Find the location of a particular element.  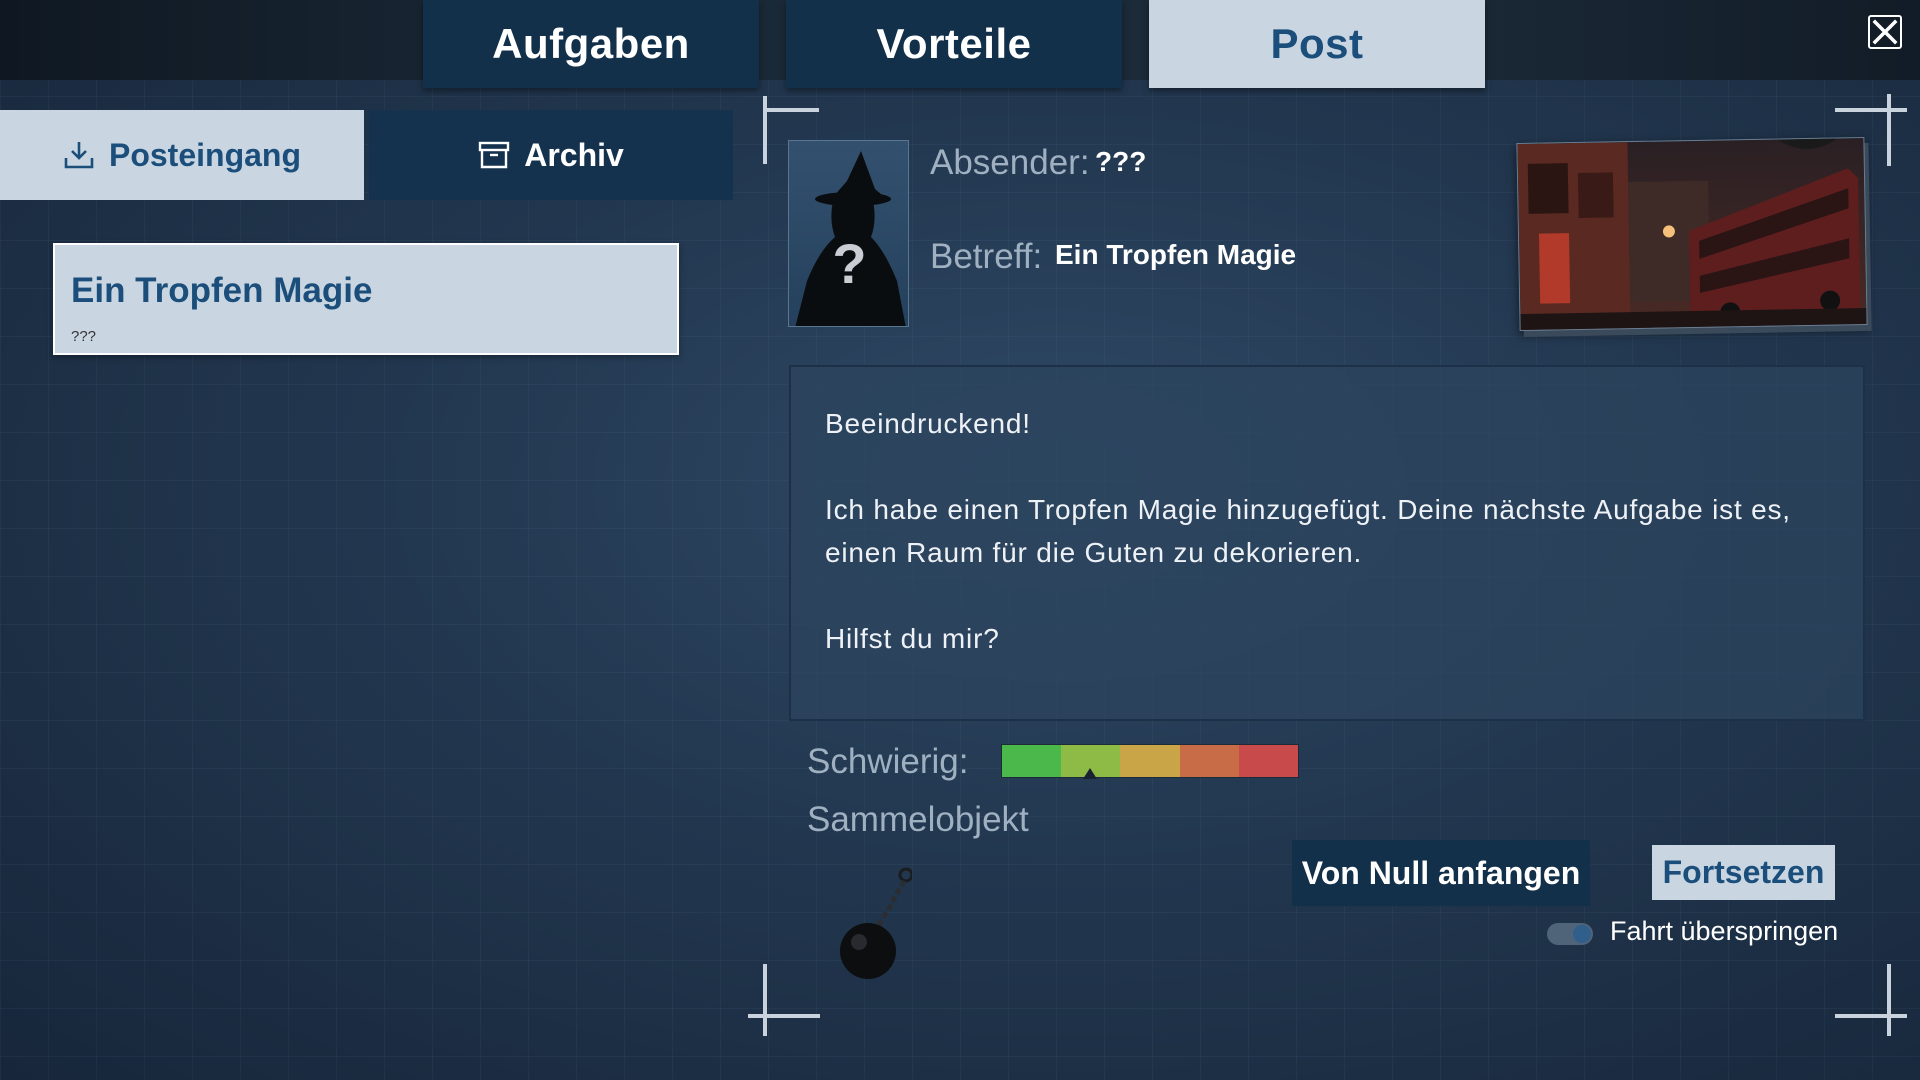

collectible-label: Sammelobjekt is located at coordinates (918, 819).